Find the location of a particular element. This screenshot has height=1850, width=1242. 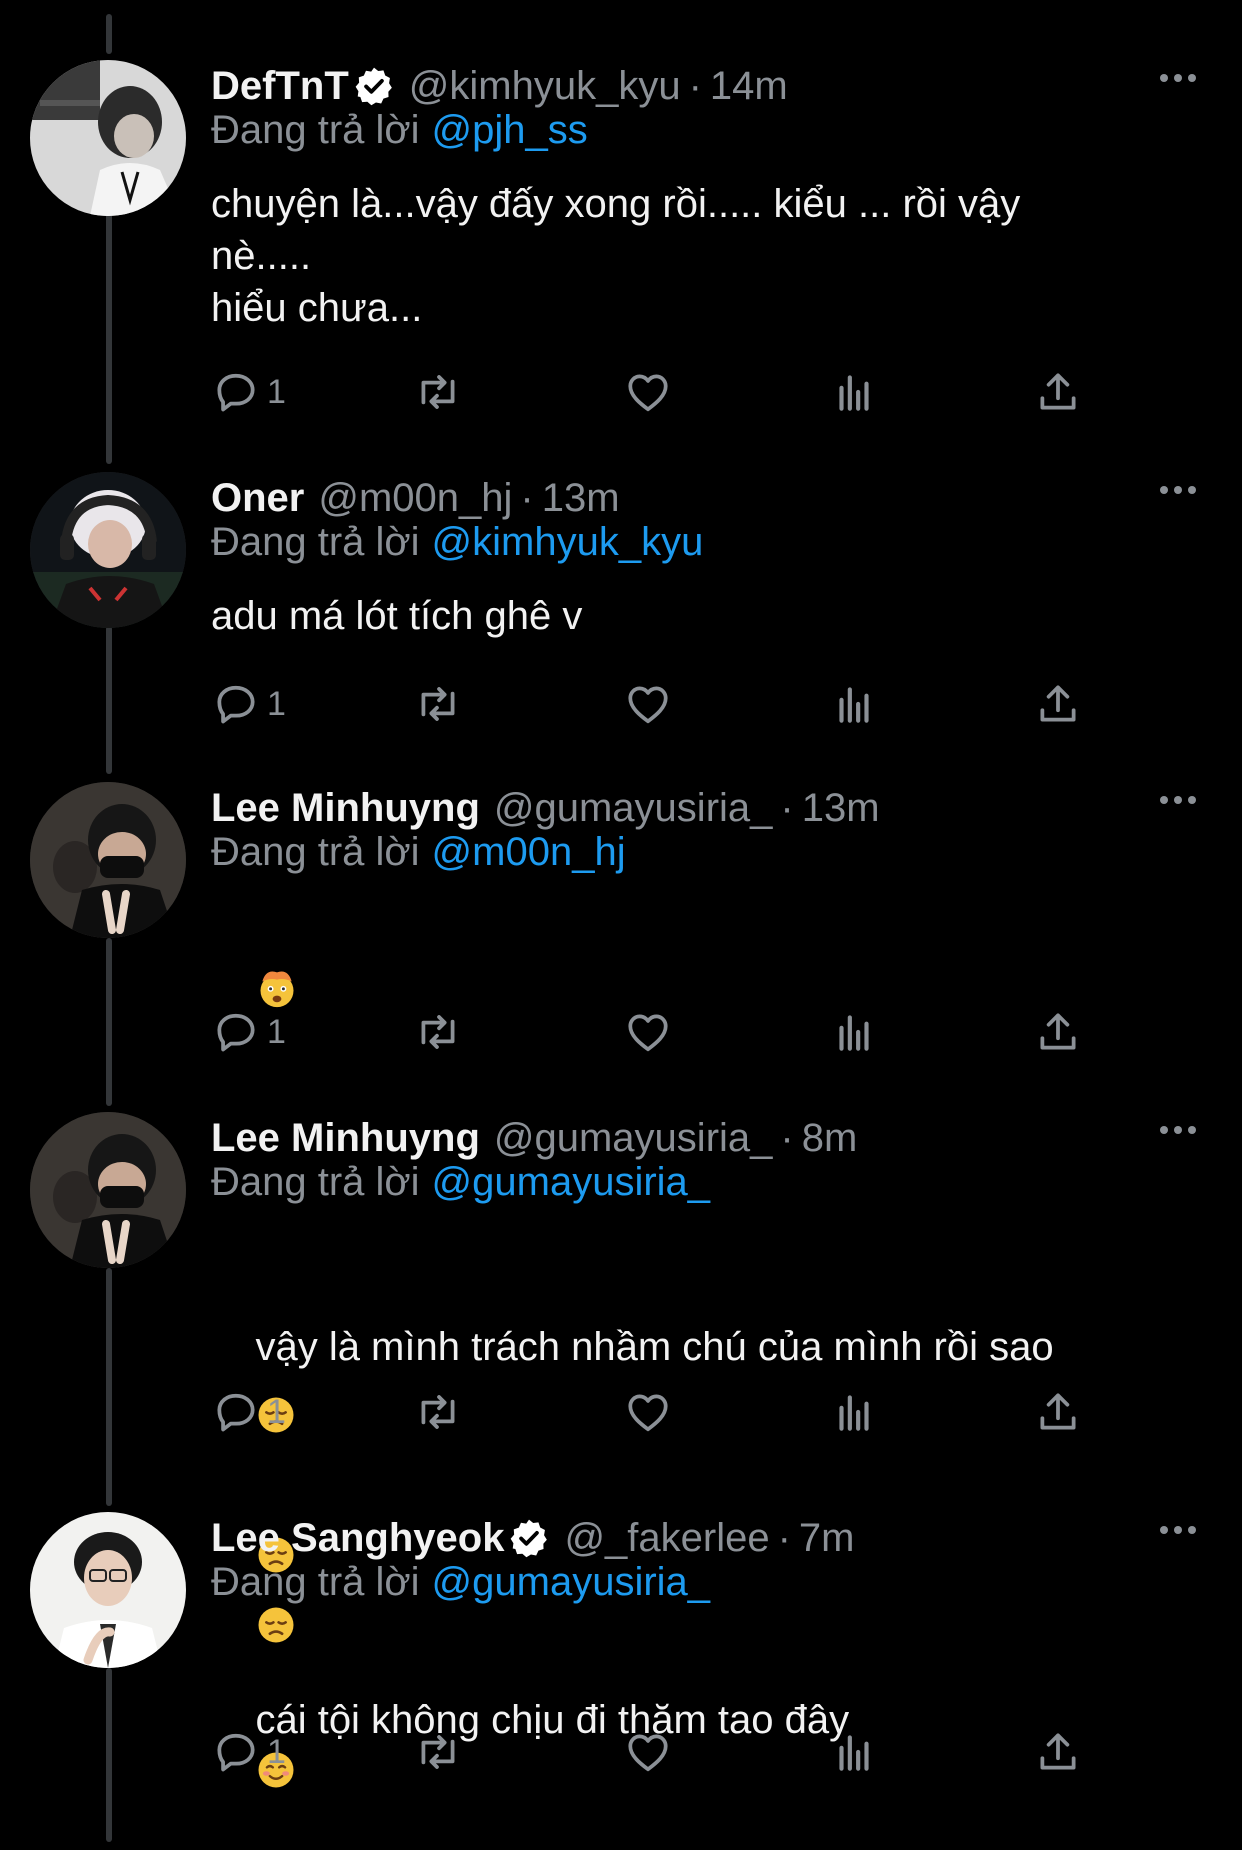

user-handle: @kimhyuk_kyu is located at coordinates (545, 86).